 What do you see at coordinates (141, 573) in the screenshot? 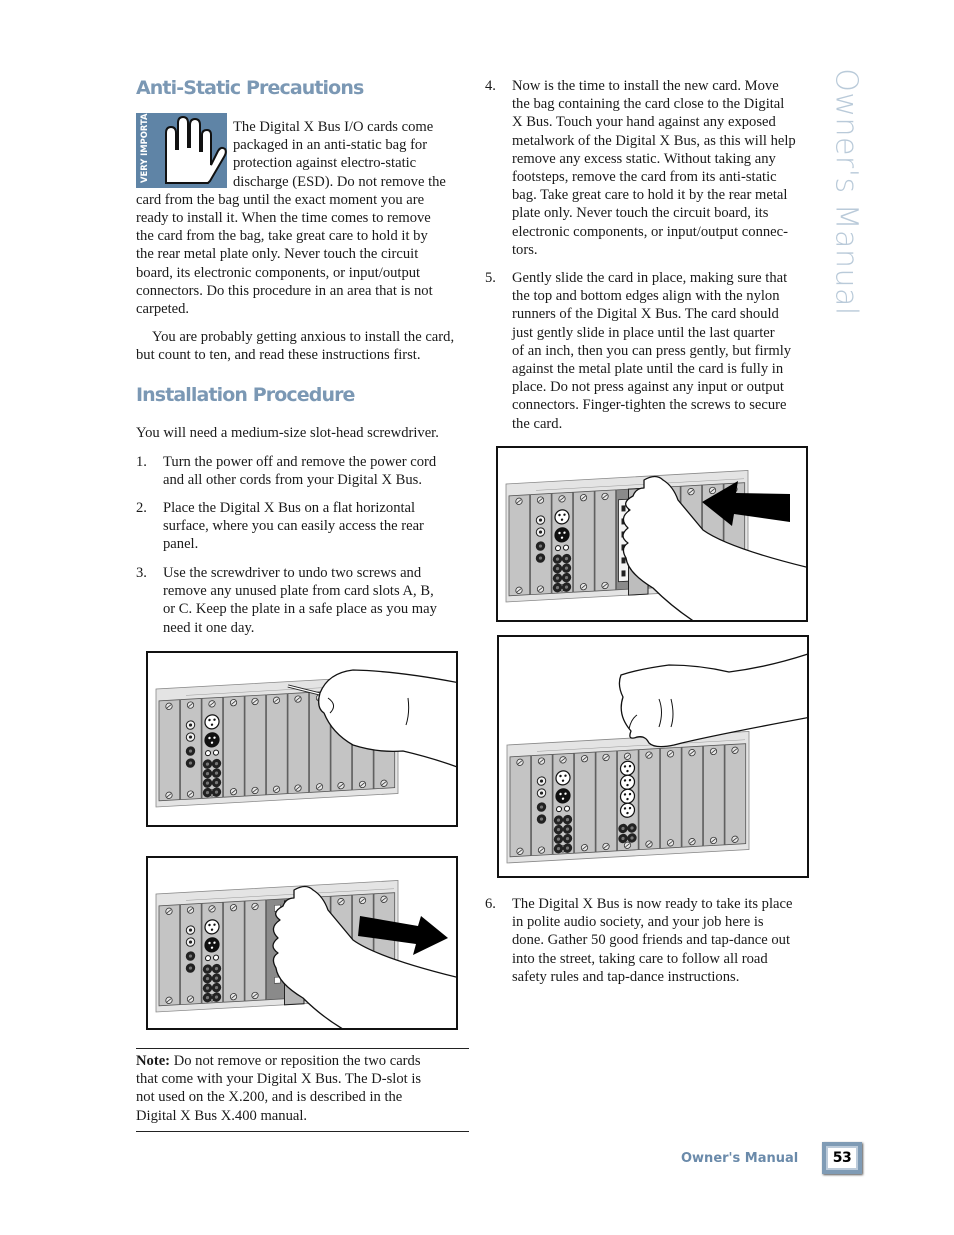
I see `step-number: 3.` at bounding box center [141, 573].